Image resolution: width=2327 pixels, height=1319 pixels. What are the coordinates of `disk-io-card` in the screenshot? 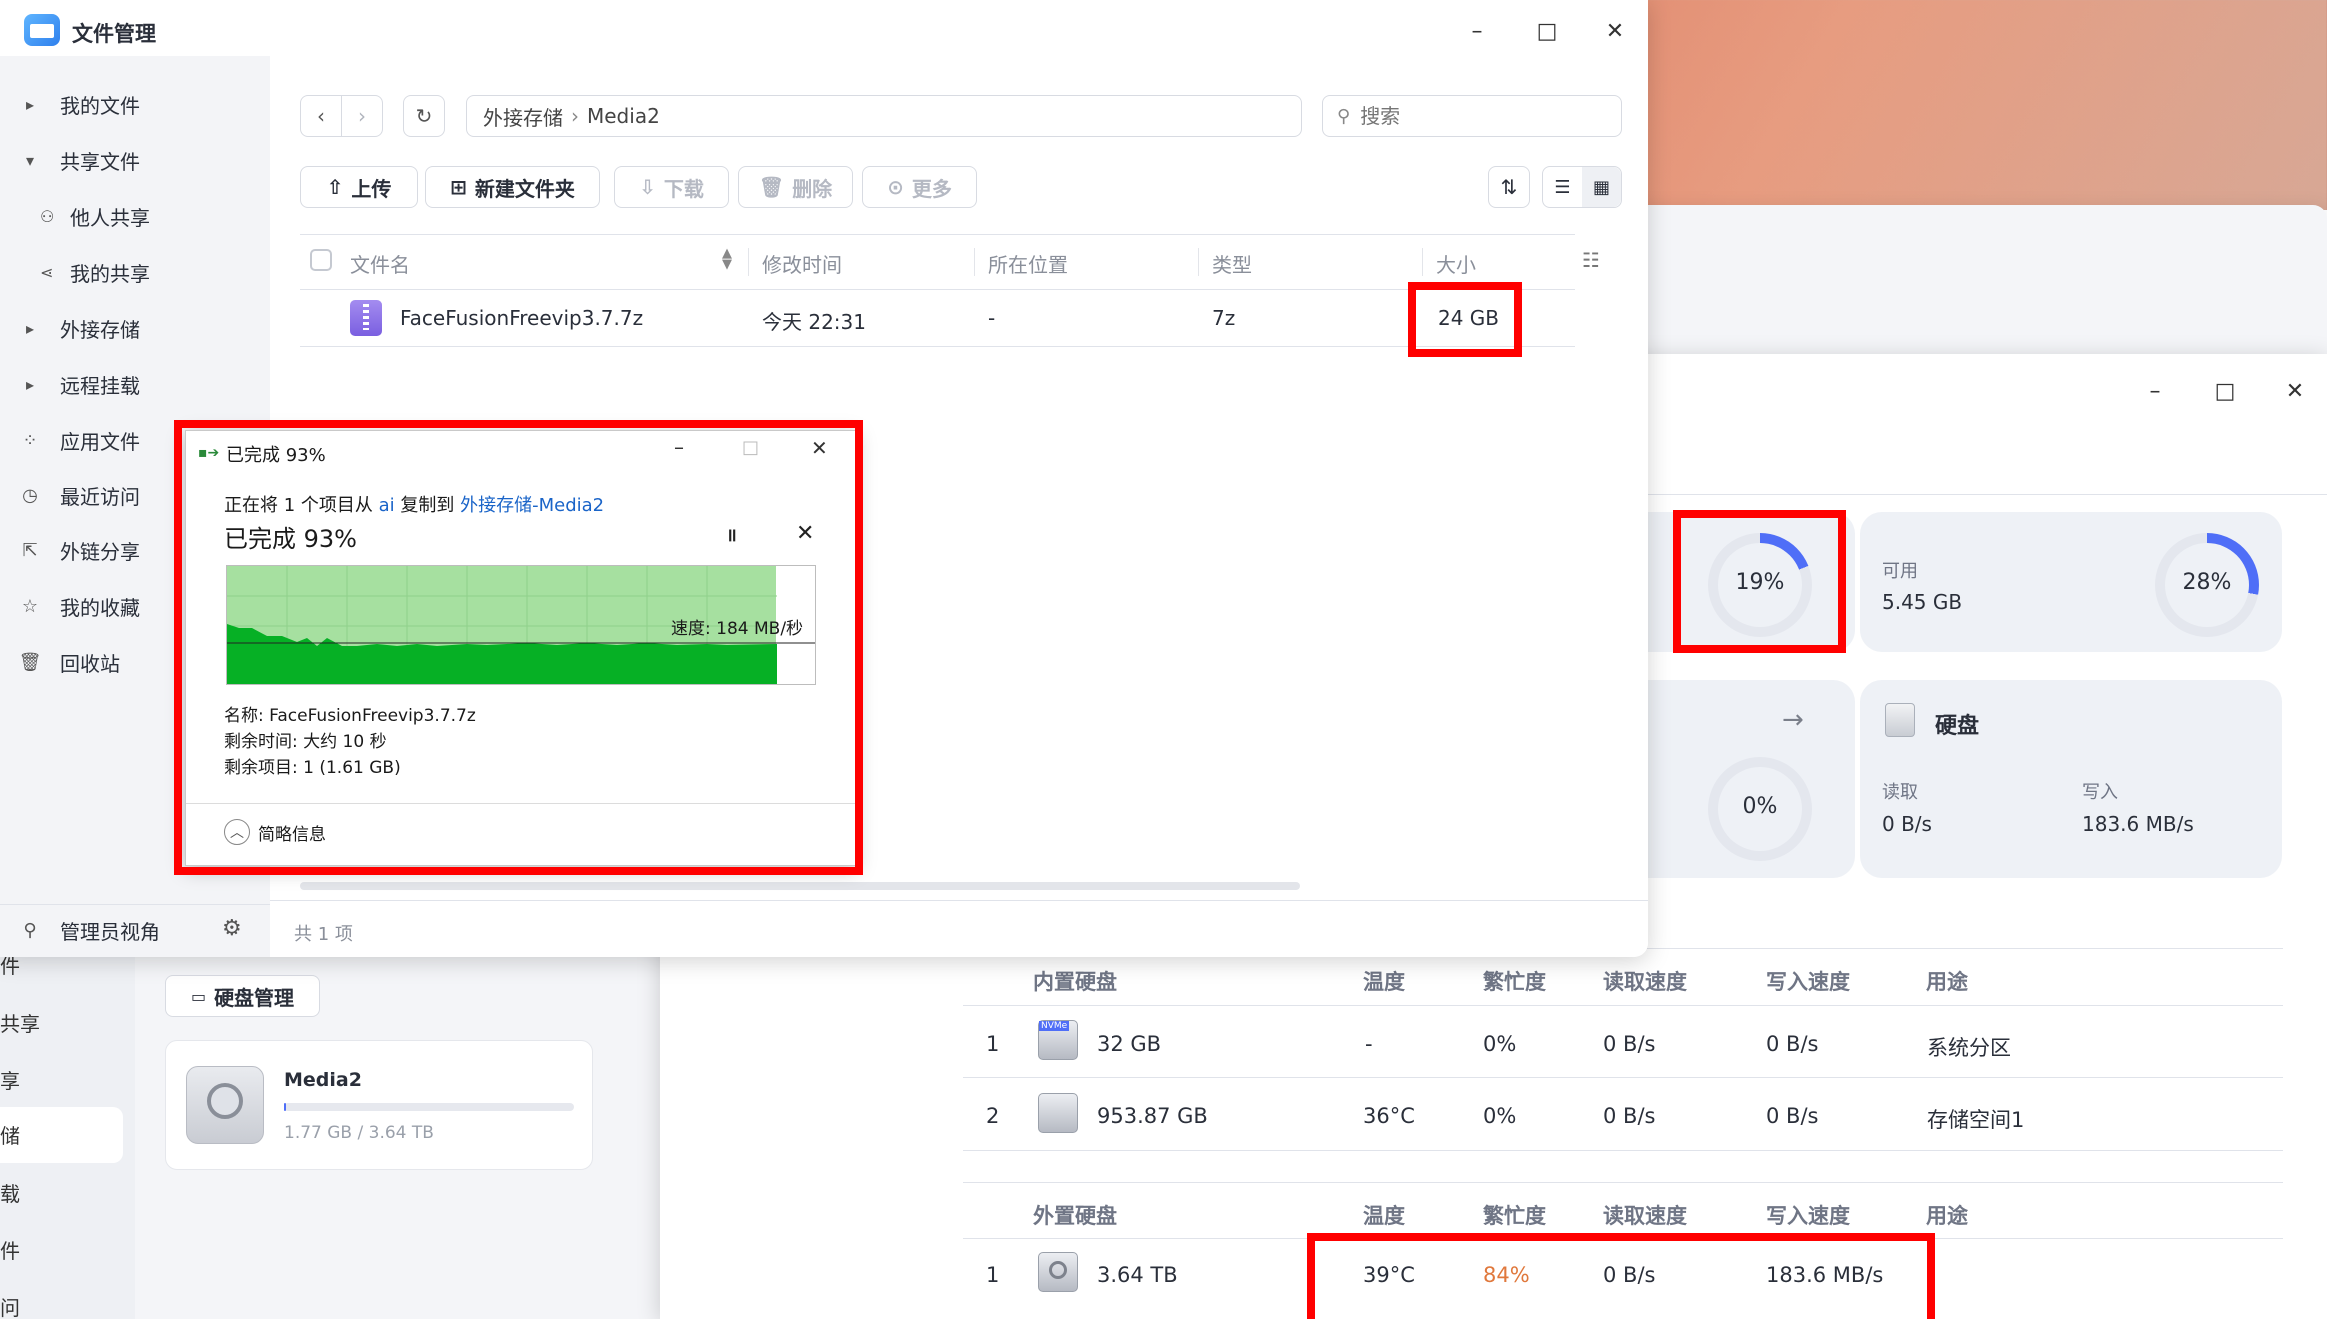 It's located at (2071, 779).